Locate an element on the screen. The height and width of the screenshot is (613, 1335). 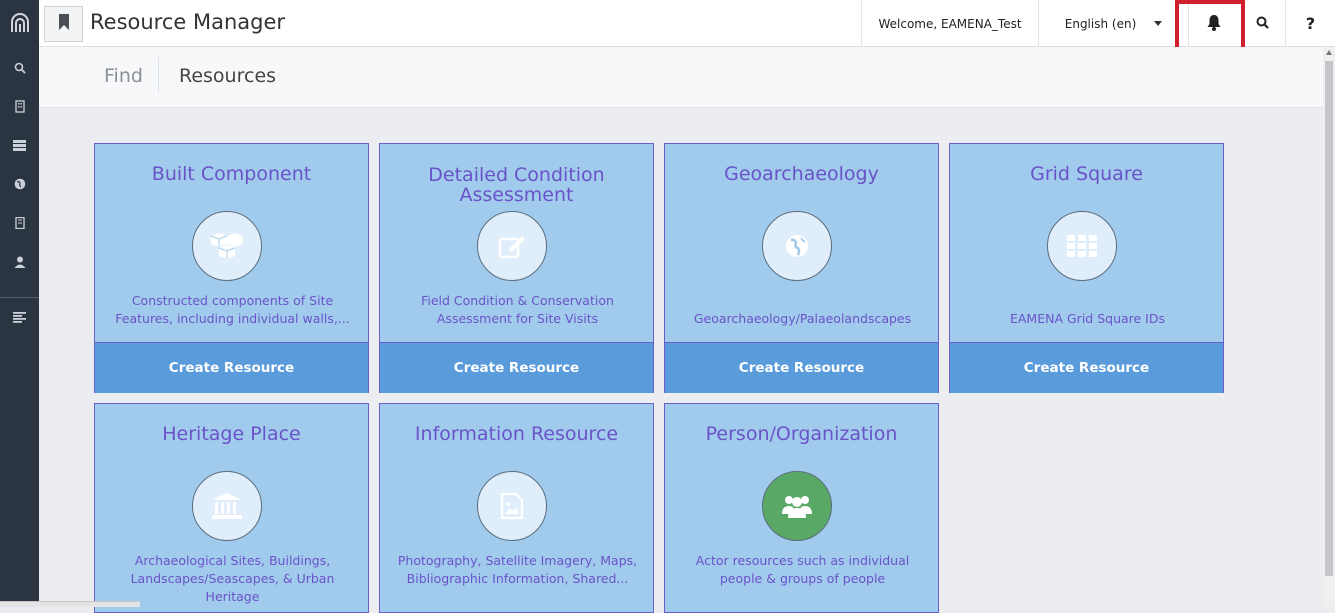
scroll-up-icon is located at coordinates (1329, 52).